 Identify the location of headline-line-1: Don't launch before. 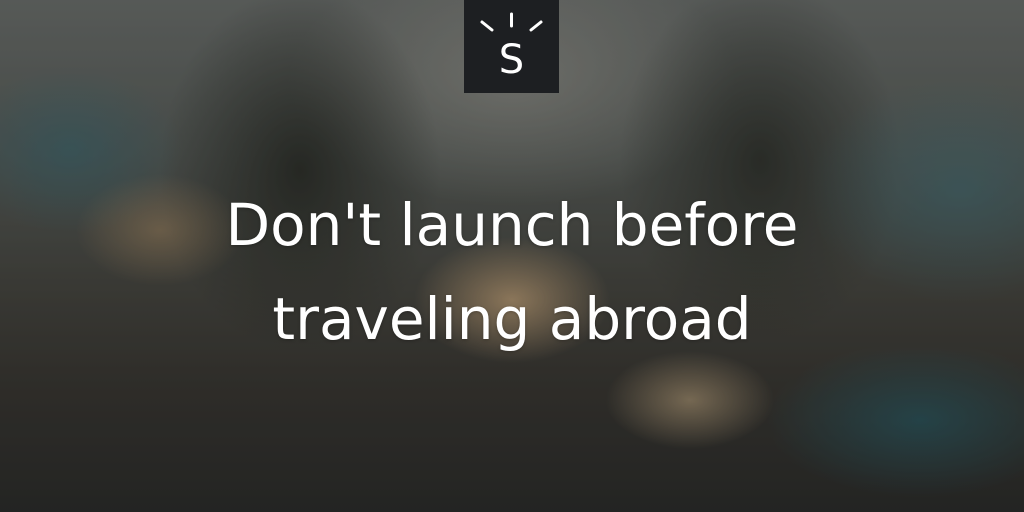
(512, 225).